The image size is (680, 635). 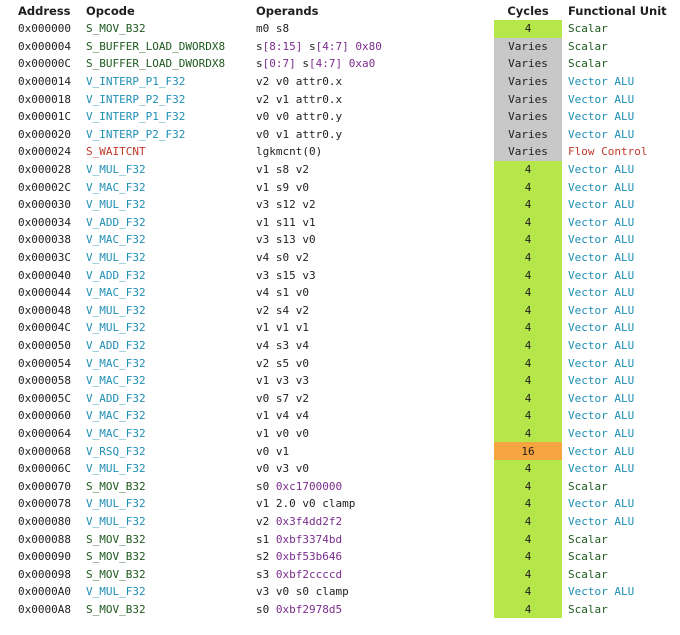 What do you see at coordinates (340, 204) in the screenshot?
I see `instruction-row: 0x000030 V_MUL_F32 v3 s12 v2 4 Vector ALU` at bounding box center [340, 204].